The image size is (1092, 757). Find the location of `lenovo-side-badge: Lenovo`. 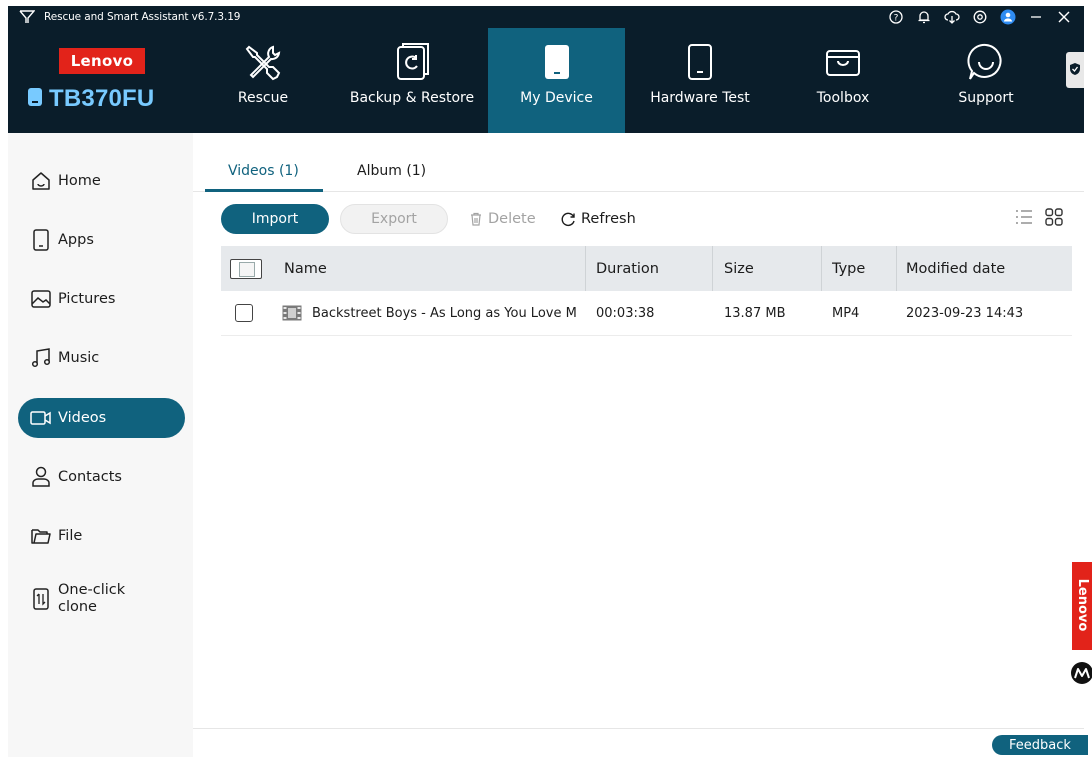

lenovo-side-badge: Lenovo is located at coordinates (1082, 606).